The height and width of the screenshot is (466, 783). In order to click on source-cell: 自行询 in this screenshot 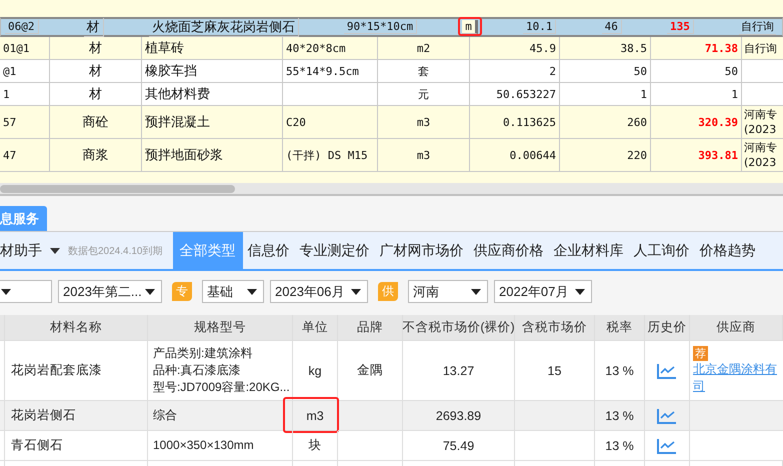, I will do `click(757, 27)`.